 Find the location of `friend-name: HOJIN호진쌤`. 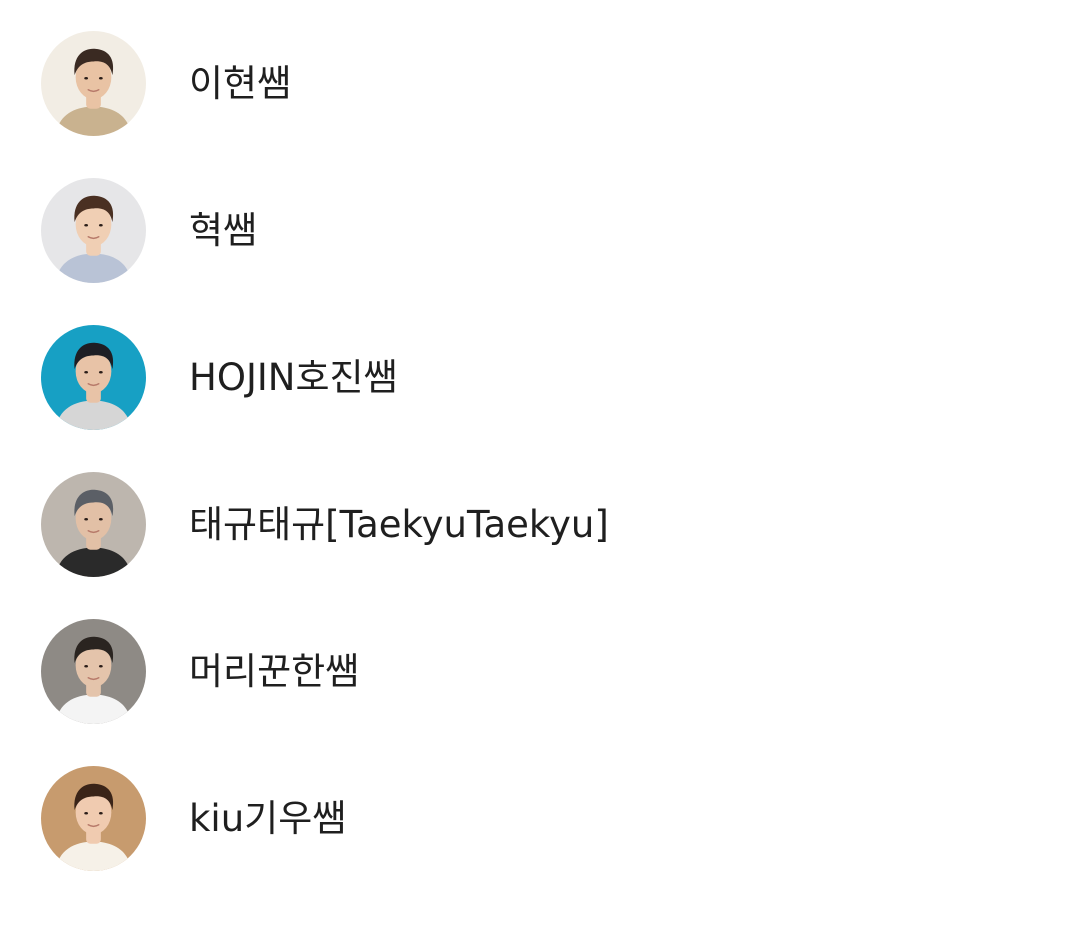

friend-name: HOJIN호진쌤 is located at coordinates (293, 377).